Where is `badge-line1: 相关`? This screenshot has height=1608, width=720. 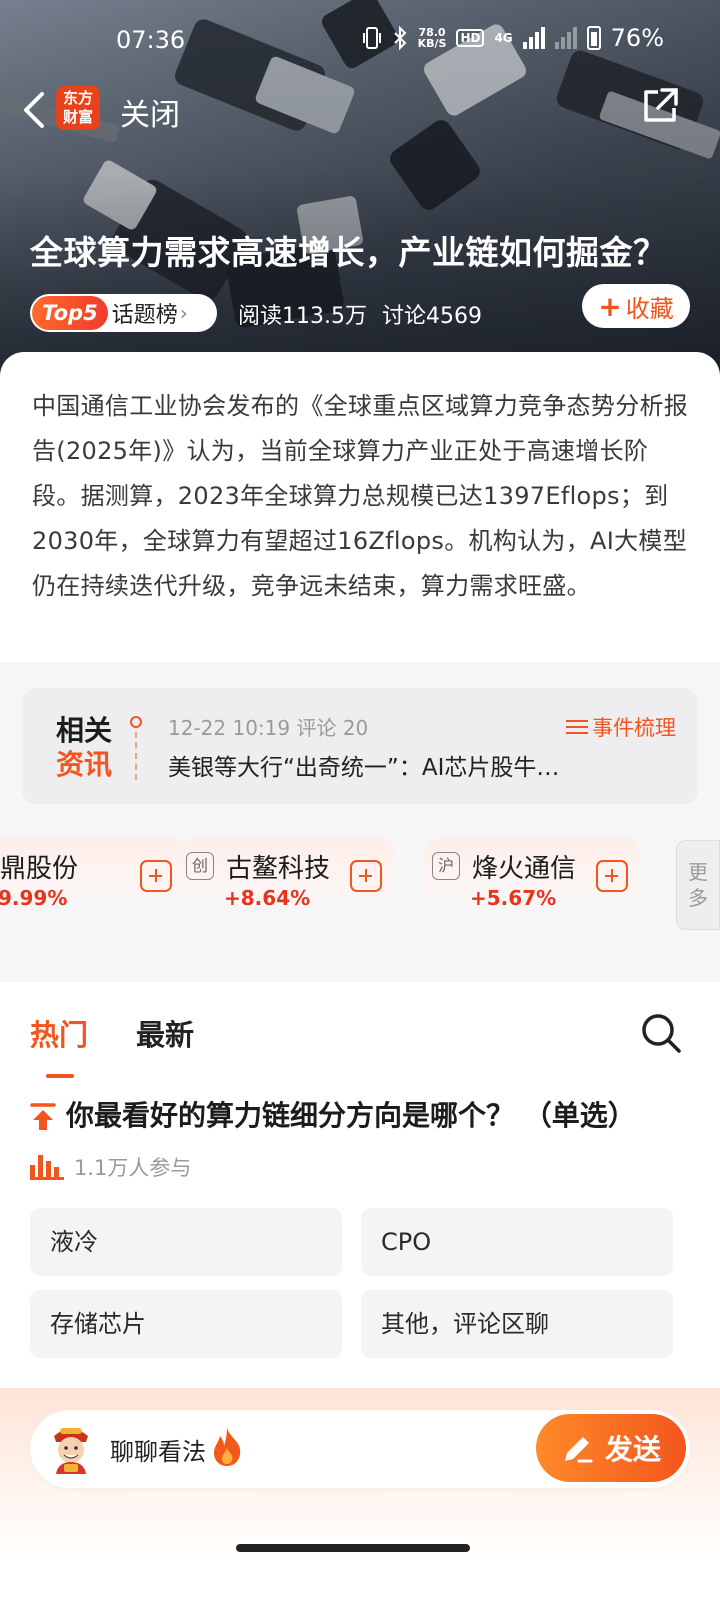
badge-line1: 相关 is located at coordinates (84, 730).